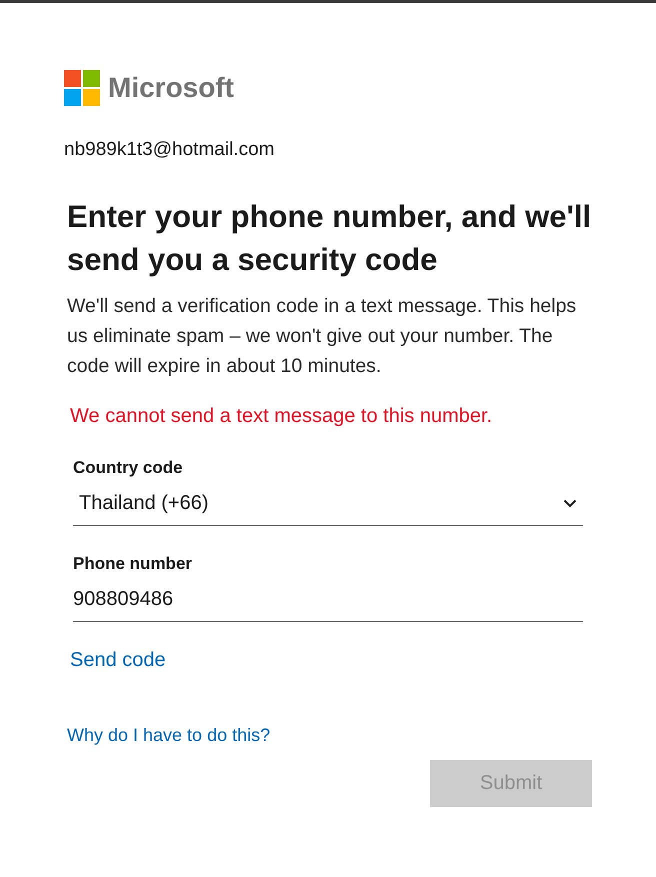 The width and height of the screenshot is (656, 877). What do you see at coordinates (128, 468) in the screenshot?
I see `field-label: Country code` at bounding box center [128, 468].